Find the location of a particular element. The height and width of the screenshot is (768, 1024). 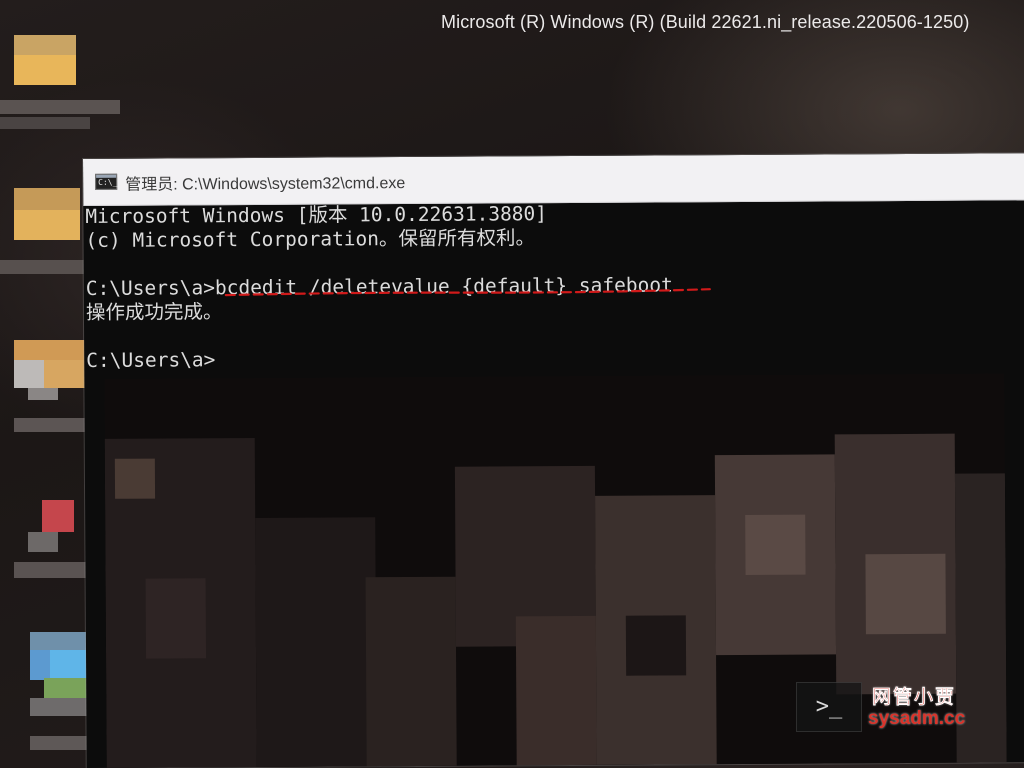

window-title: 管理员: C:\Windows\system32\cmd.exe is located at coordinates (265, 184).